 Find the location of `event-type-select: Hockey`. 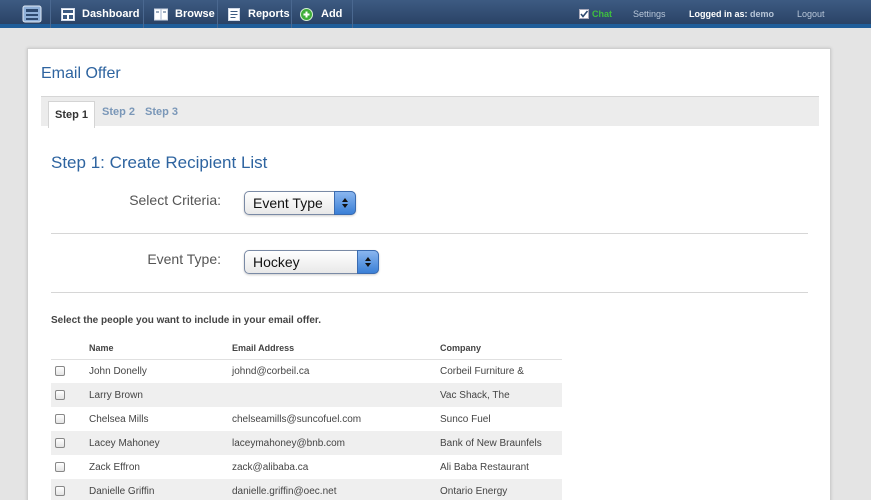

event-type-select: Hockey is located at coordinates (311, 262).